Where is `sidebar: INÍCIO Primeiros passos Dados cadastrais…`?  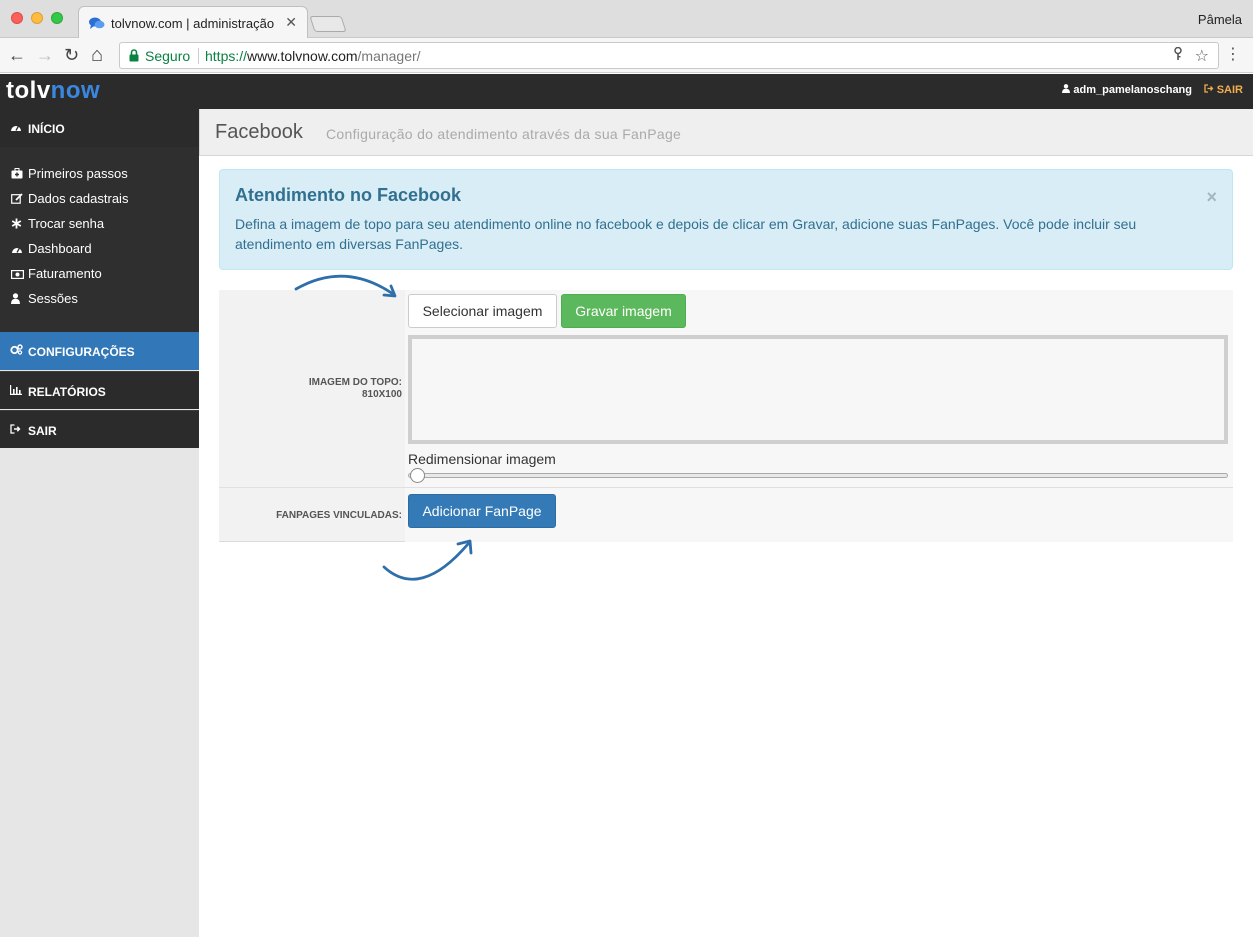
sidebar: INÍCIO Primeiros passos Dados cadastrais… is located at coordinates (99, 523).